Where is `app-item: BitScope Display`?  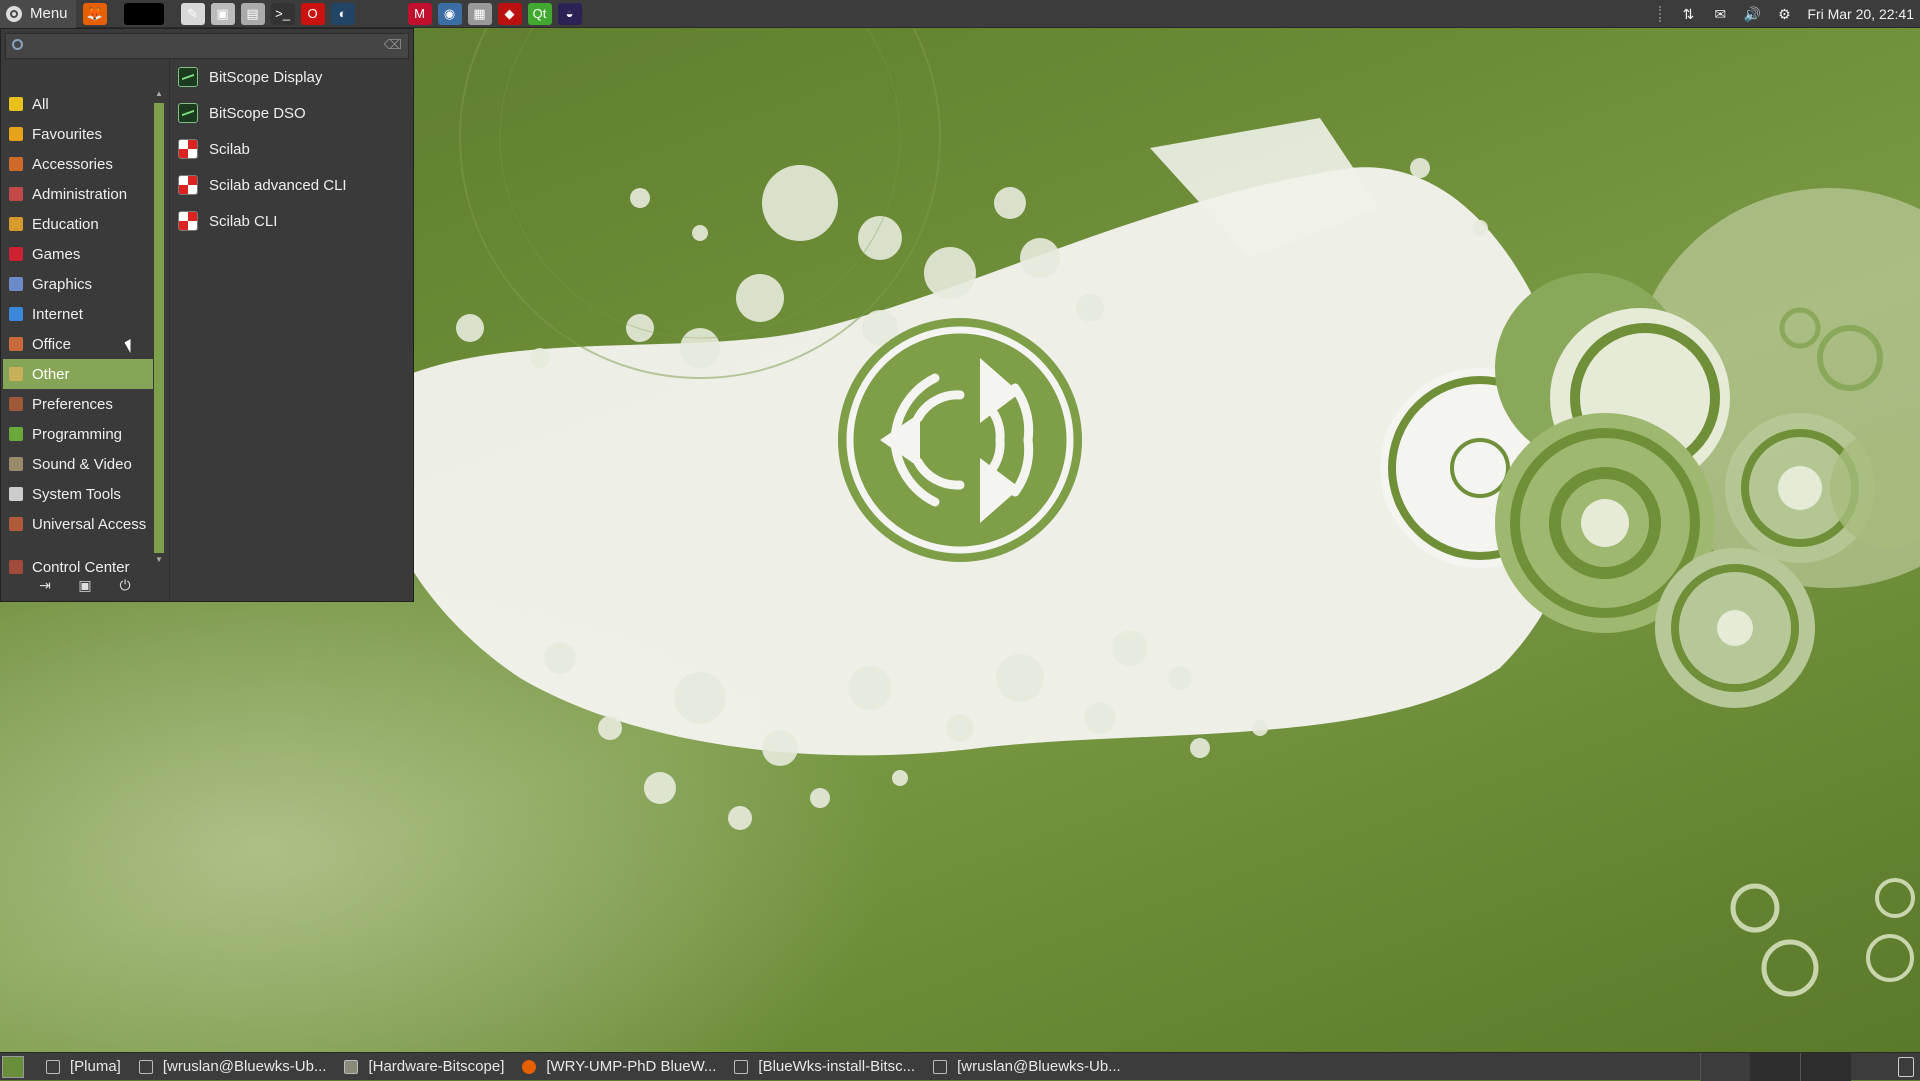 app-item: BitScope Display is located at coordinates (292, 77).